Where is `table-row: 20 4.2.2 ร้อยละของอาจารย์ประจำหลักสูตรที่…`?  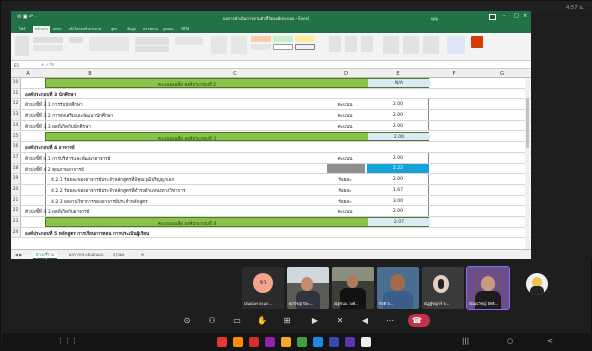 table-row: 20 4.2.2 ร้อยละของอาจารย์ประจำหลักสูตรที่… is located at coordinates (271, 190).